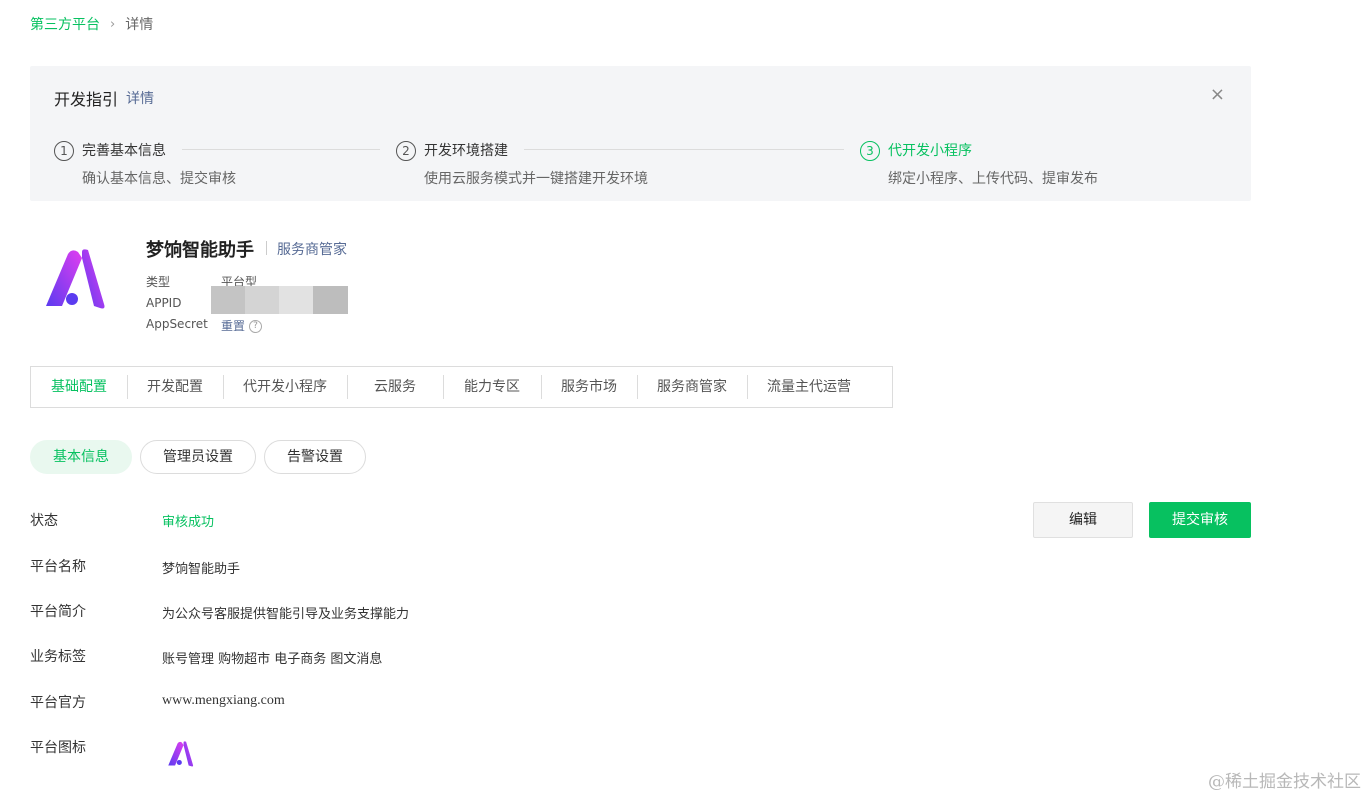 The image size is (1367, 796). Describe the element at coordinates (692, 387) in the screenshot. I see `tab-service-butler: 服务商管家` at that location.